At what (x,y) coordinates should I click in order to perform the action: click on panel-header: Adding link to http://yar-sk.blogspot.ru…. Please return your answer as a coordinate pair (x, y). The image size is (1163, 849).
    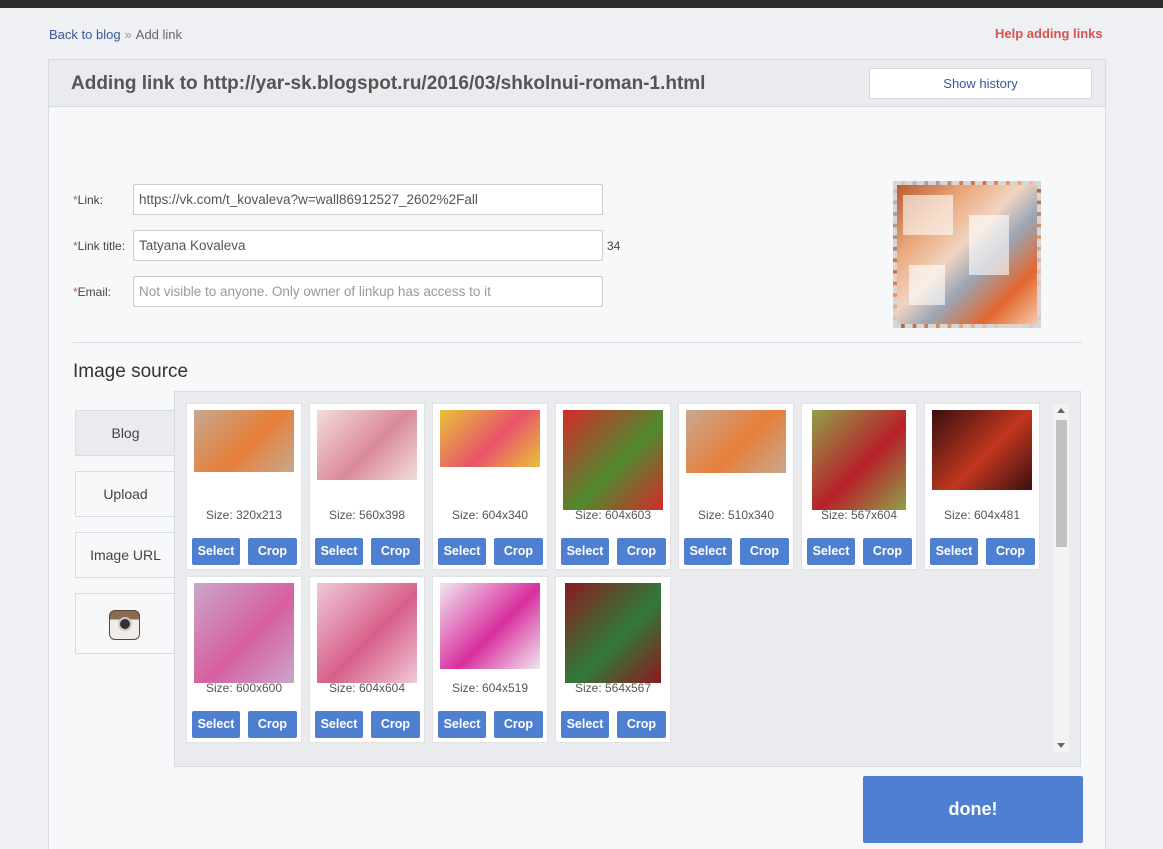
    Looking at the image, I should click on (577, 83).